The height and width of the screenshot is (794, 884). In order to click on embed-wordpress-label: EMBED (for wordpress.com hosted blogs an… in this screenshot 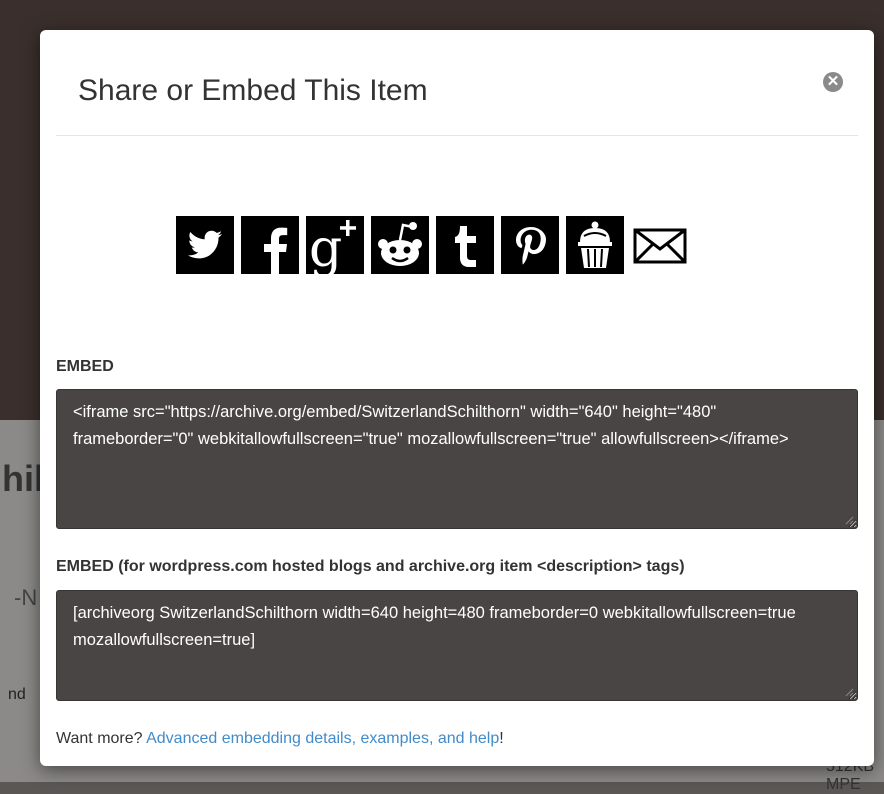, I will do `click(370, 566)`.